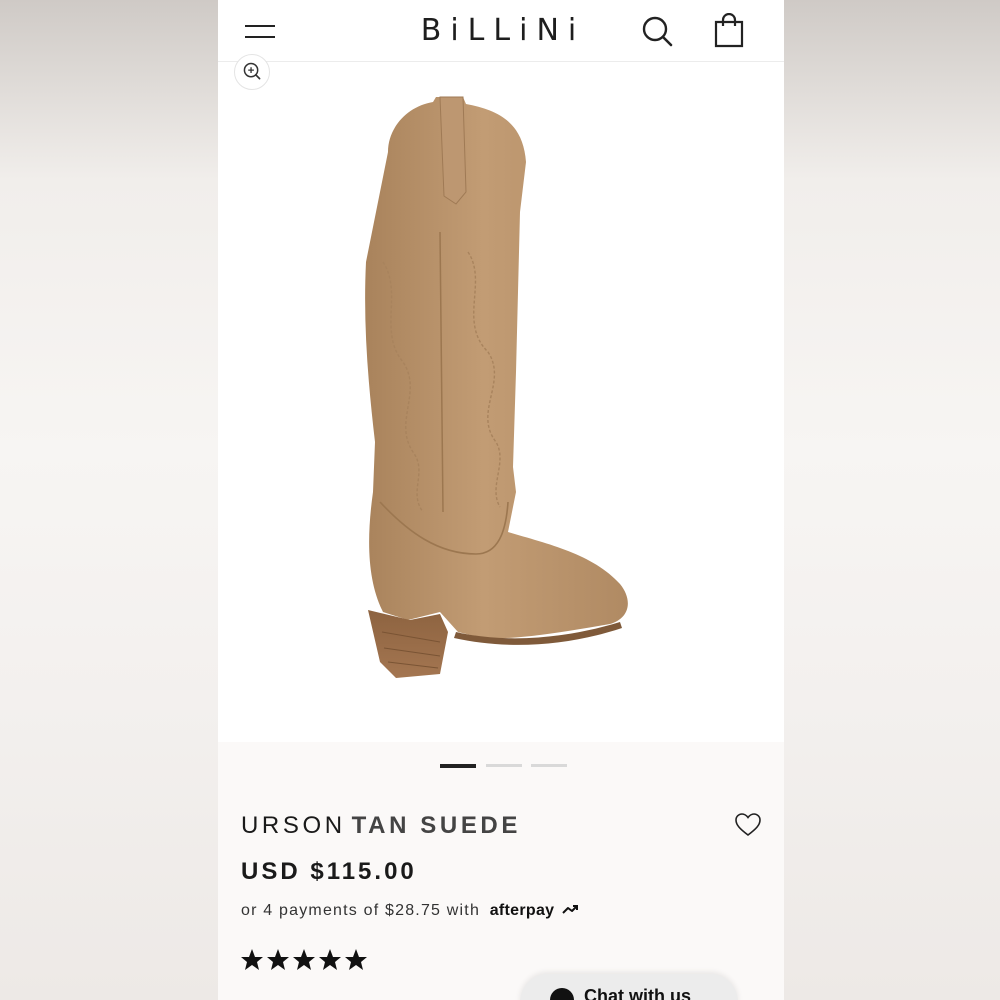 This screenshot has width=1000, height=1000. I want to click on installments-text: or 4 payments of $28.75 with, so click(361, 910).